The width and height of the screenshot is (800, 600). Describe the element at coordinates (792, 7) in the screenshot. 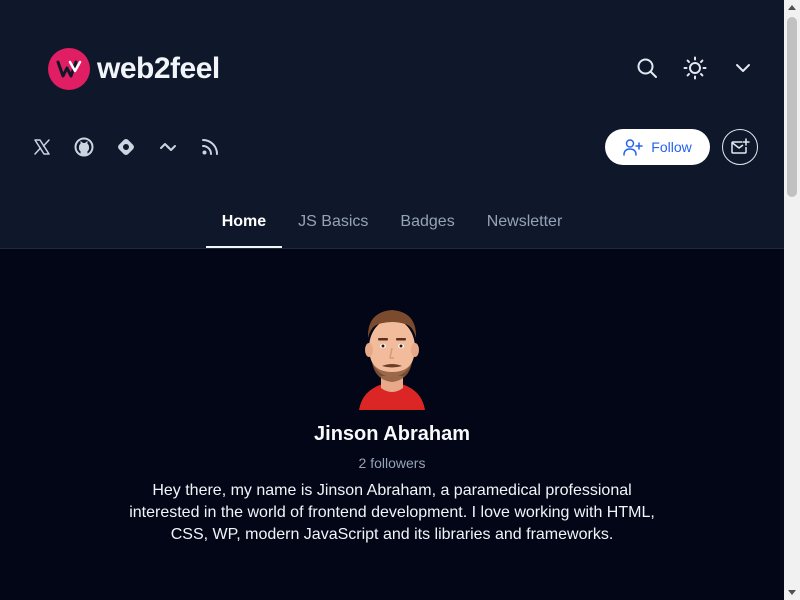

I see `scroll-up-icon` at that location.